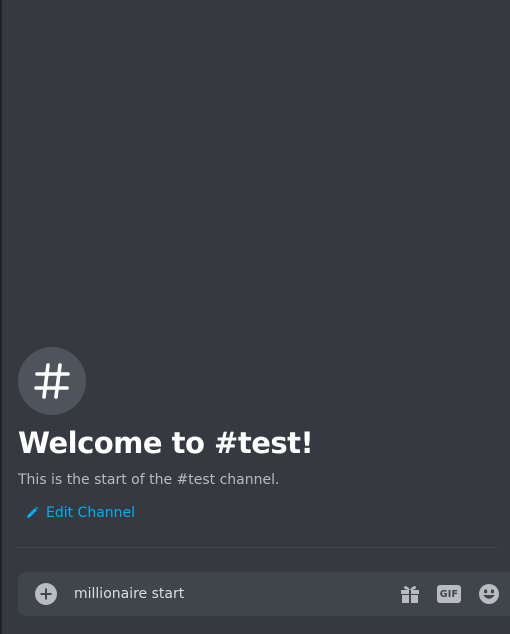  I want to click on message-composer: GIF, so click(264, 594).